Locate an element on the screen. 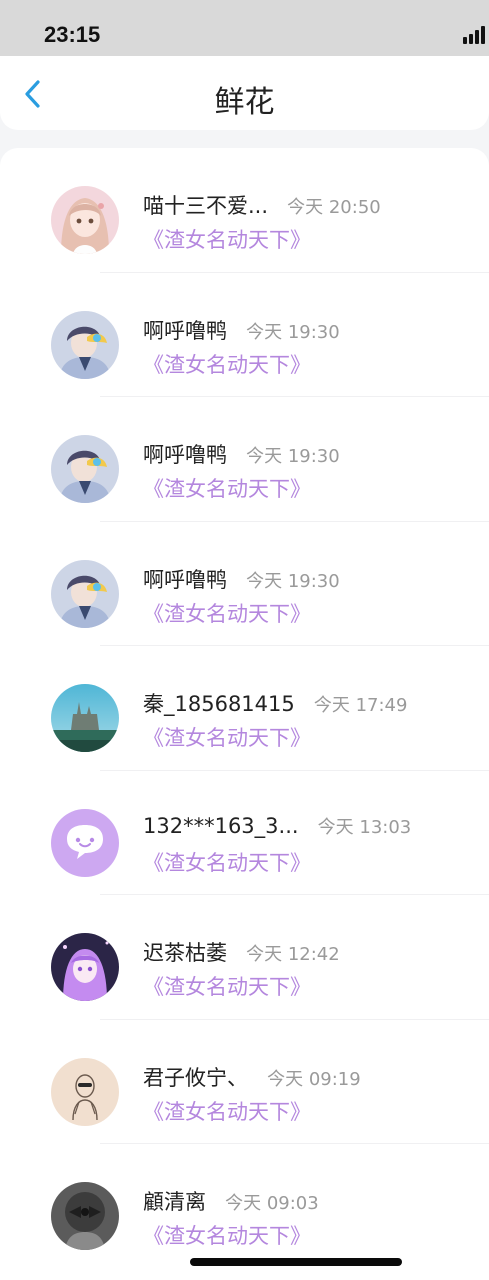 The image size is (489, 1280). purple-hair-avatar-icon is located at coordinates (85, 967).